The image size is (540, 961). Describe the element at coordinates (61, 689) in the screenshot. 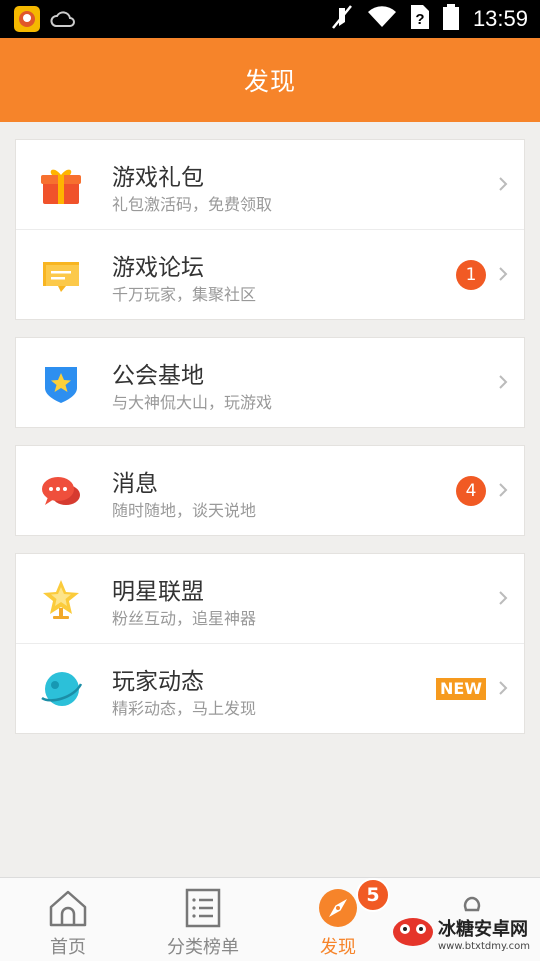

I see `planet-icon` at that location.